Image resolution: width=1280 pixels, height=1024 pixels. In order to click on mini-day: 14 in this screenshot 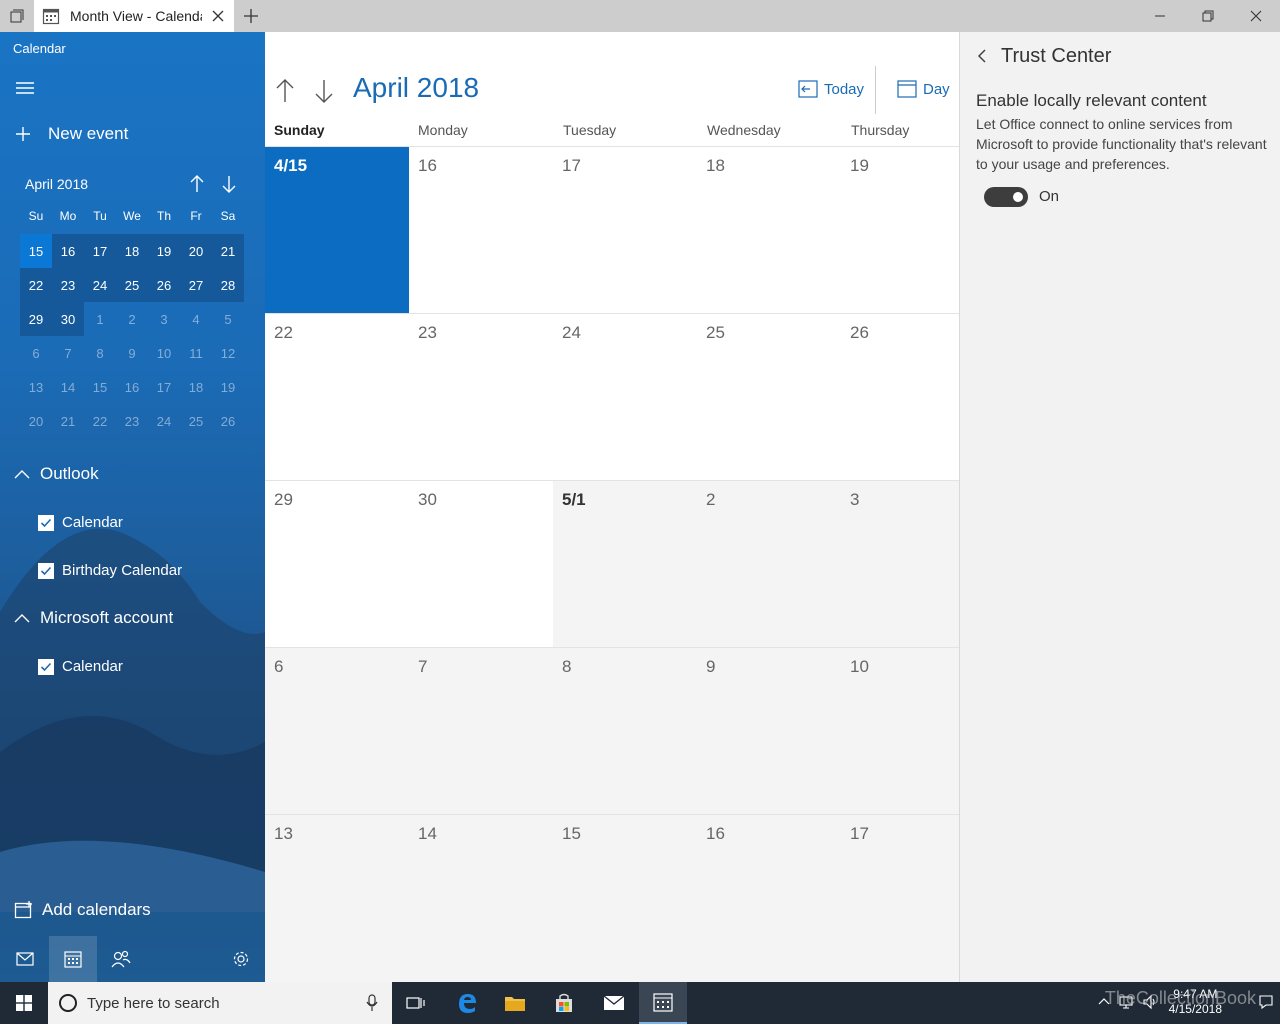, I will do `click(68, 387)`.